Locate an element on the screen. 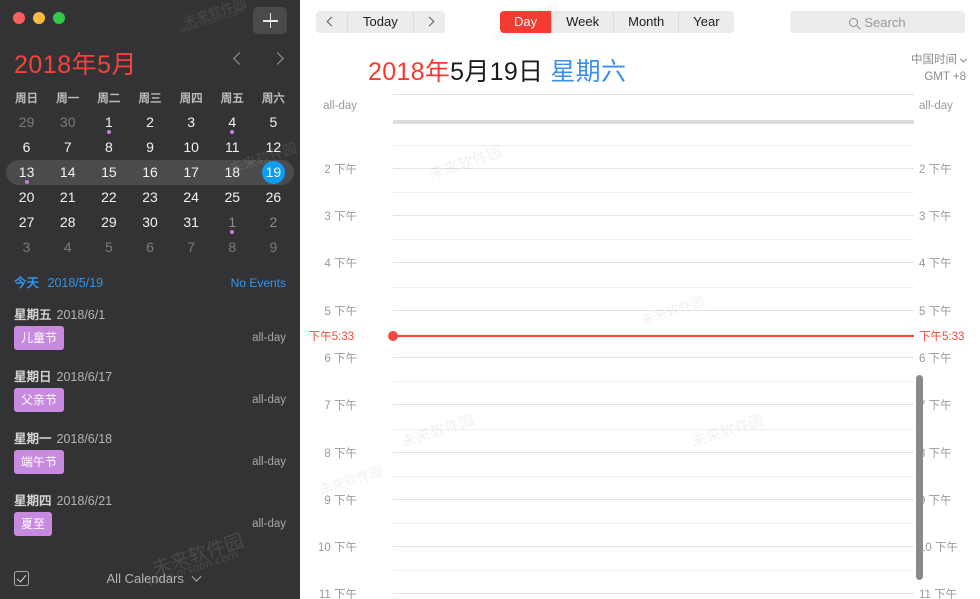  mini-calendar-week: 27 28 29 30 31 1 2 is located at coordinates (150, 222).